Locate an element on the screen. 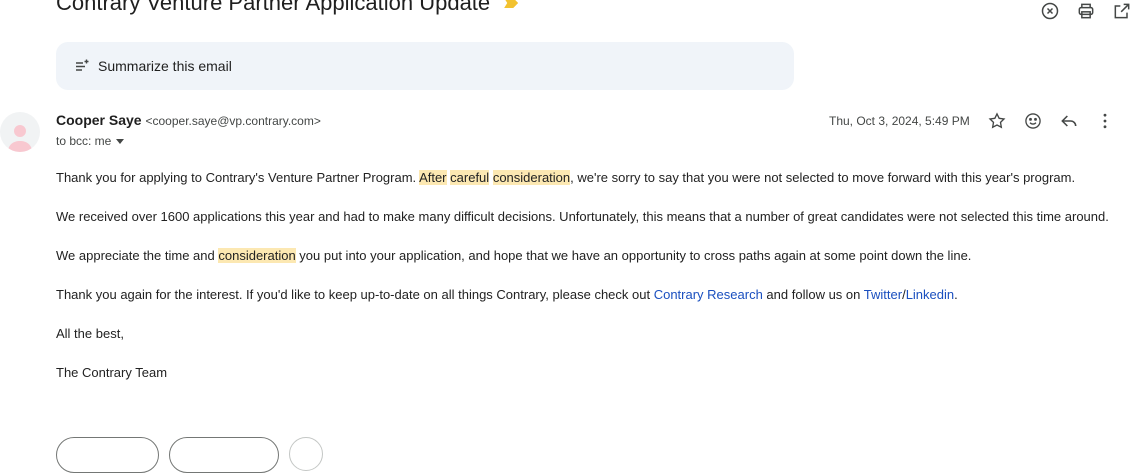 This screenshot has height=473, width=1140. summarize-sparkle-icon is located at coordinates (82, 65).